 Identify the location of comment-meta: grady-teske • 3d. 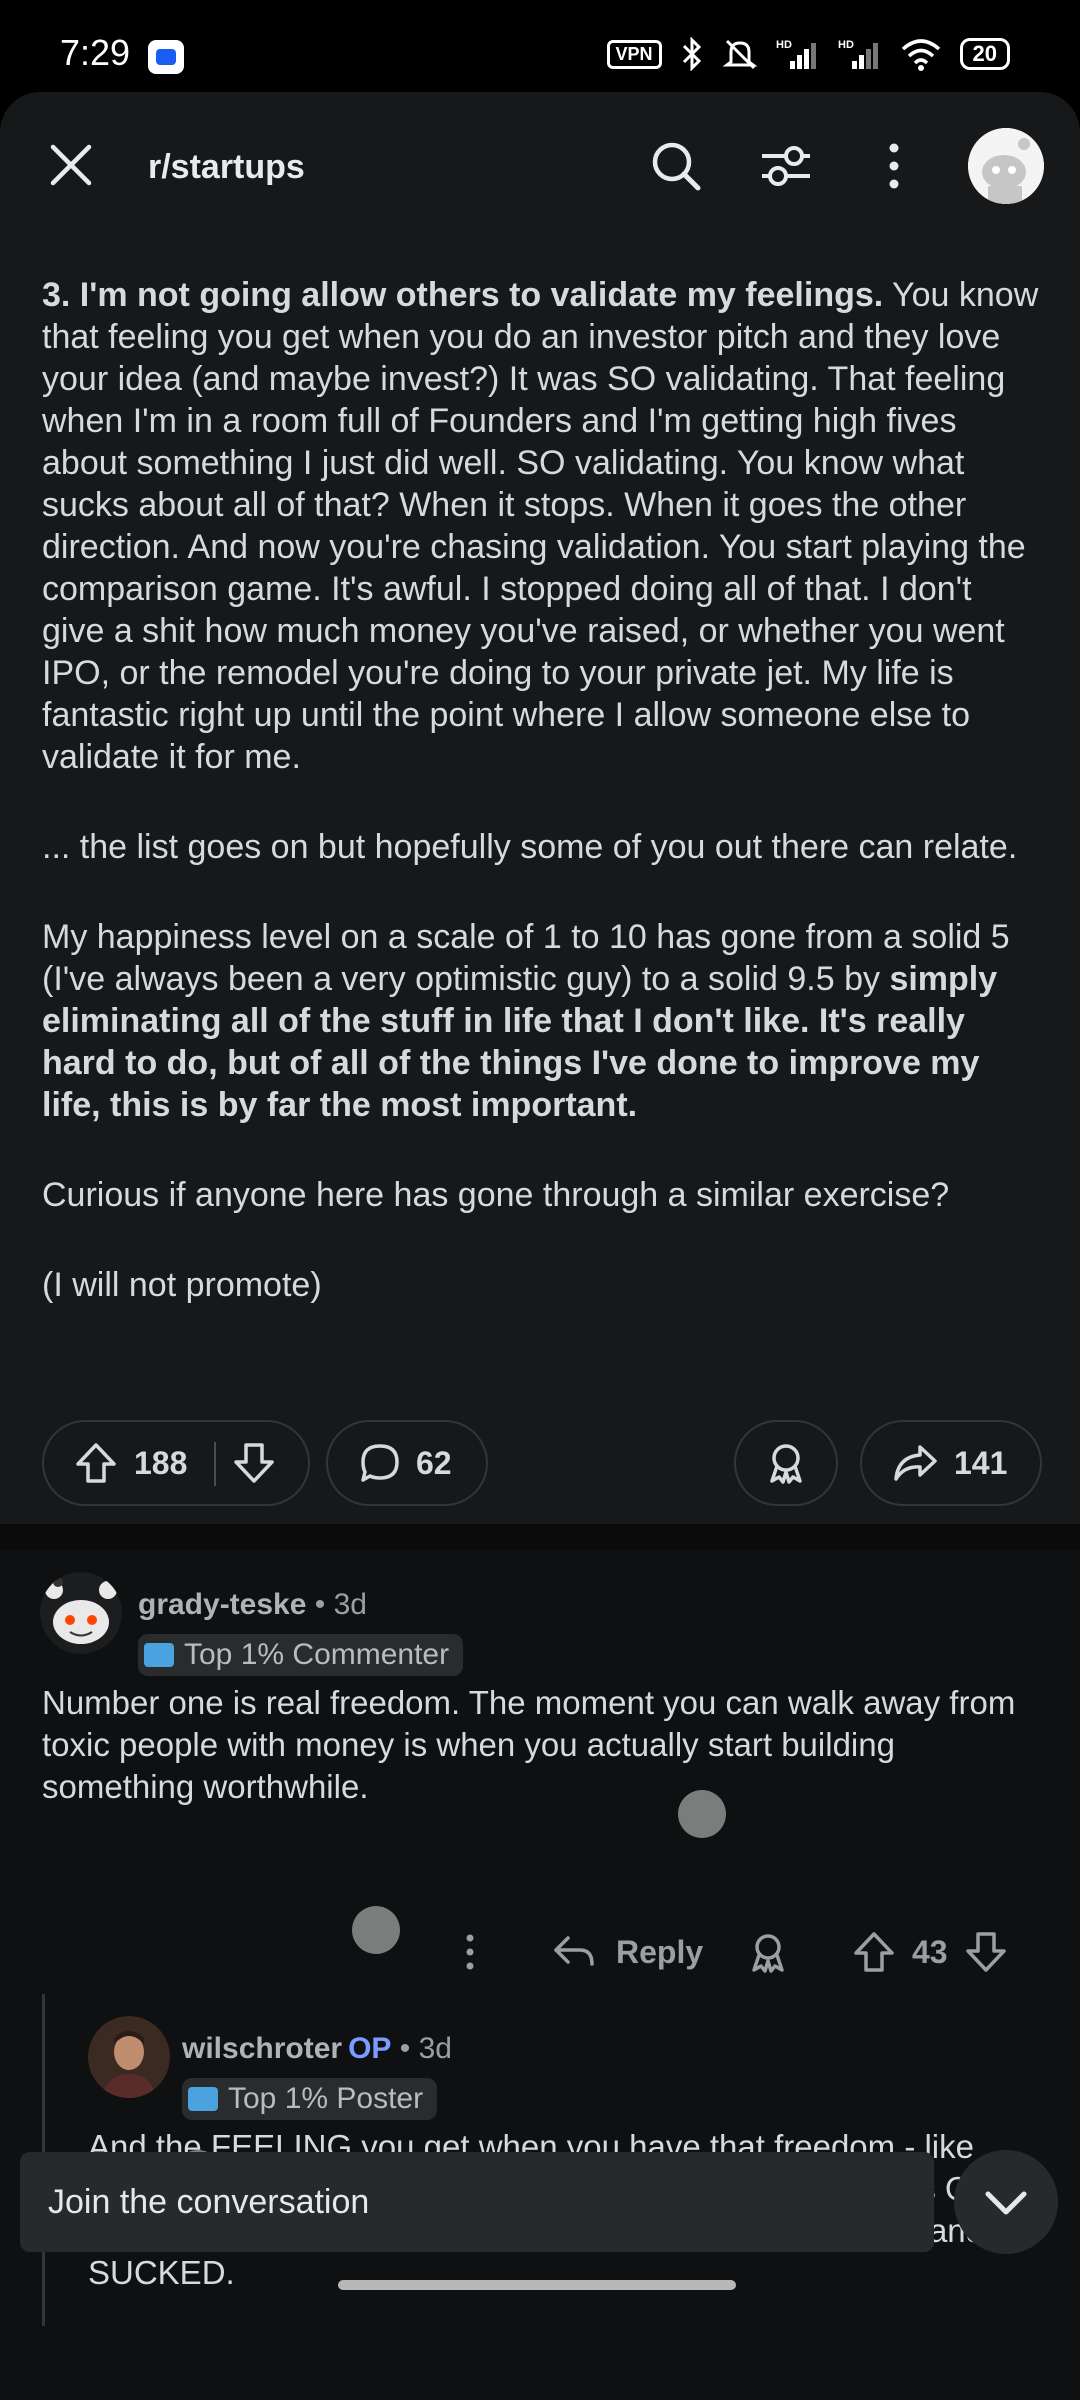
(252, 1605).